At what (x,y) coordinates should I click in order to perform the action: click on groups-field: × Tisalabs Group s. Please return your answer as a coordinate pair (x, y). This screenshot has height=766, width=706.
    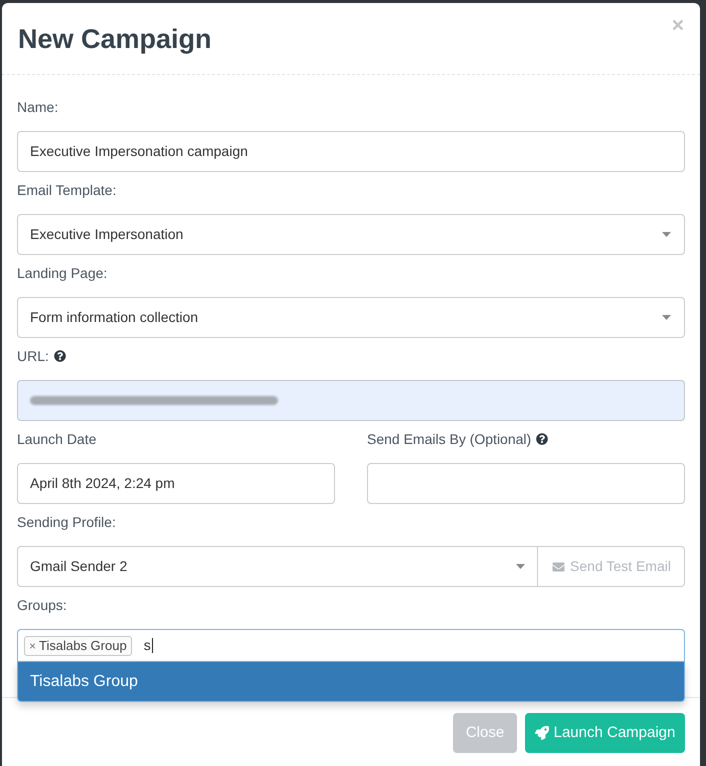
    Looking at the image, I should click on (351, 645).